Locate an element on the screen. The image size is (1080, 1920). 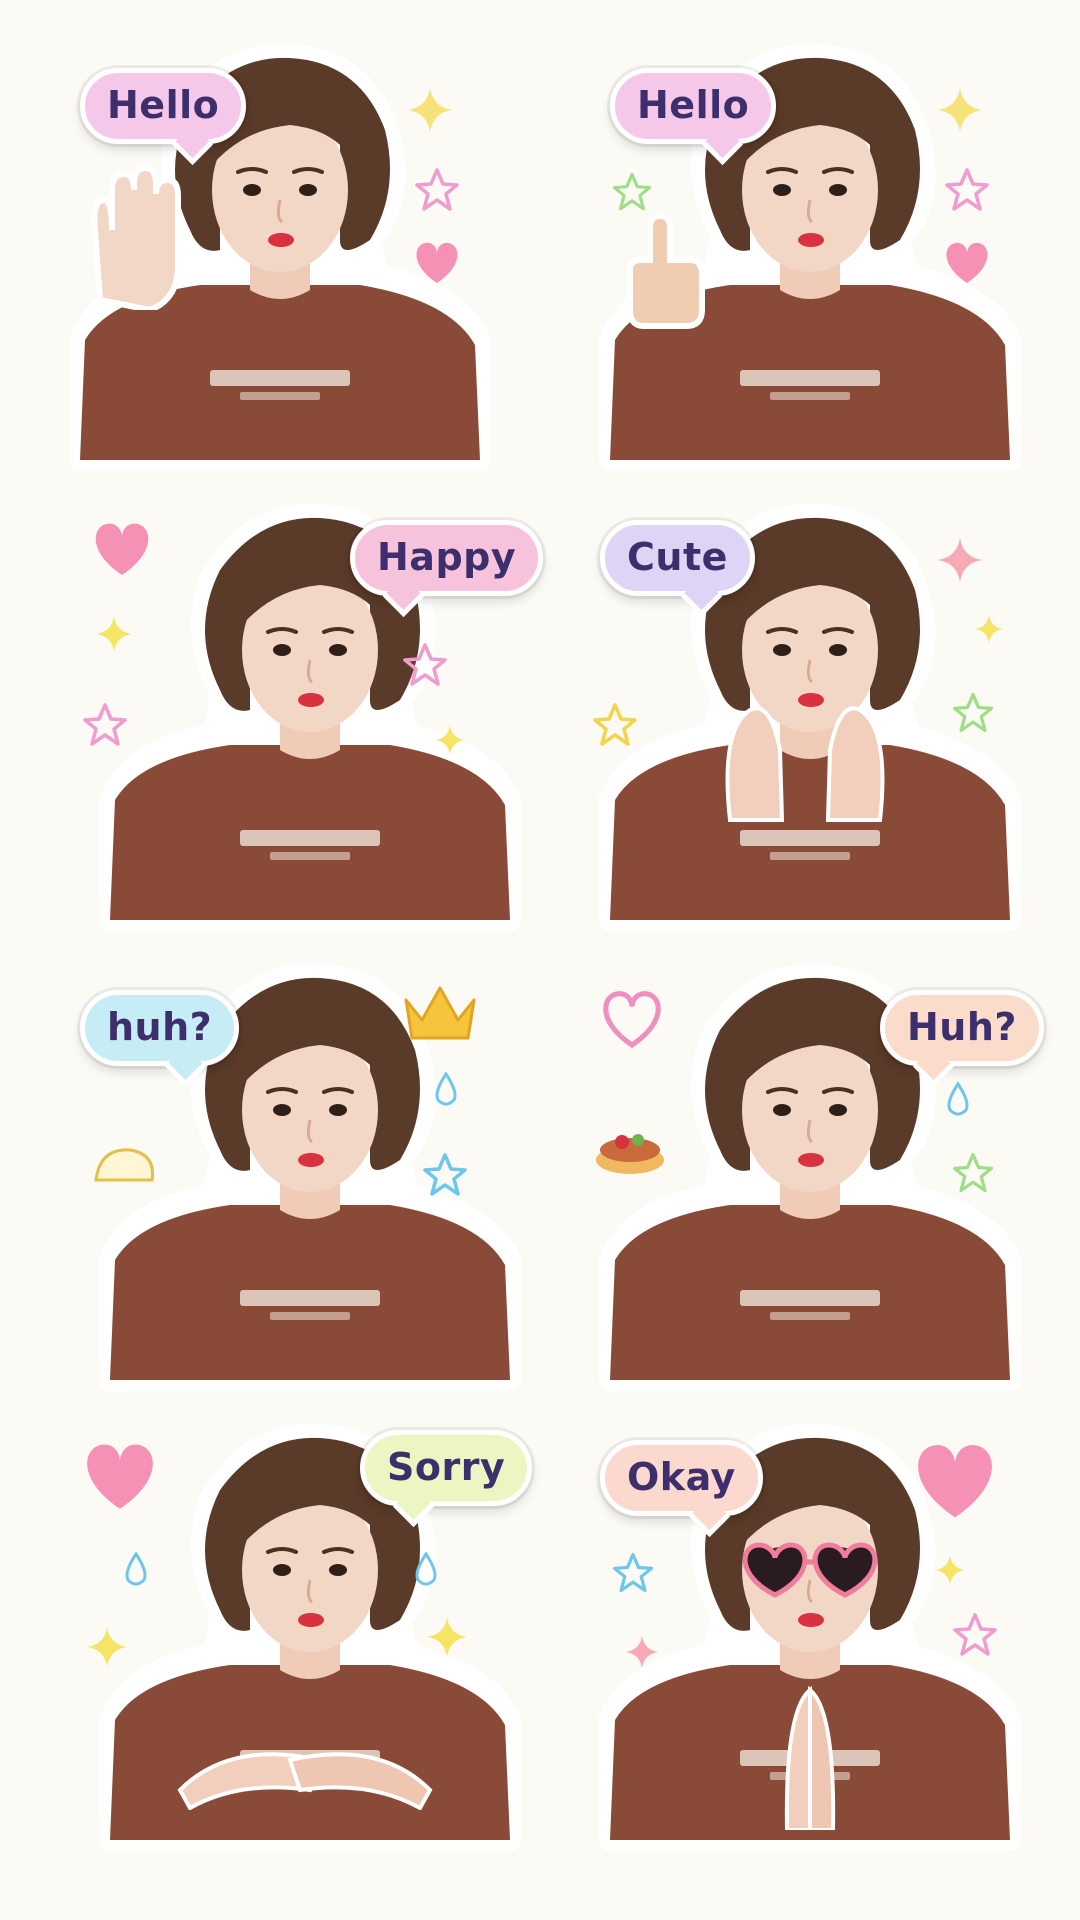
sticker-cute: Cute is located at coordinates (805, 715).